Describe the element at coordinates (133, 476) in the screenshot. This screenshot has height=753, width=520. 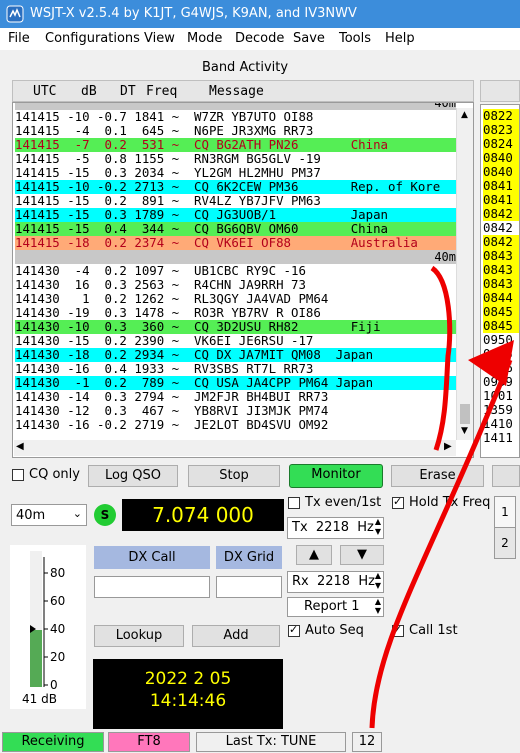
I see `log-qso-button: Log QSO` at that location.